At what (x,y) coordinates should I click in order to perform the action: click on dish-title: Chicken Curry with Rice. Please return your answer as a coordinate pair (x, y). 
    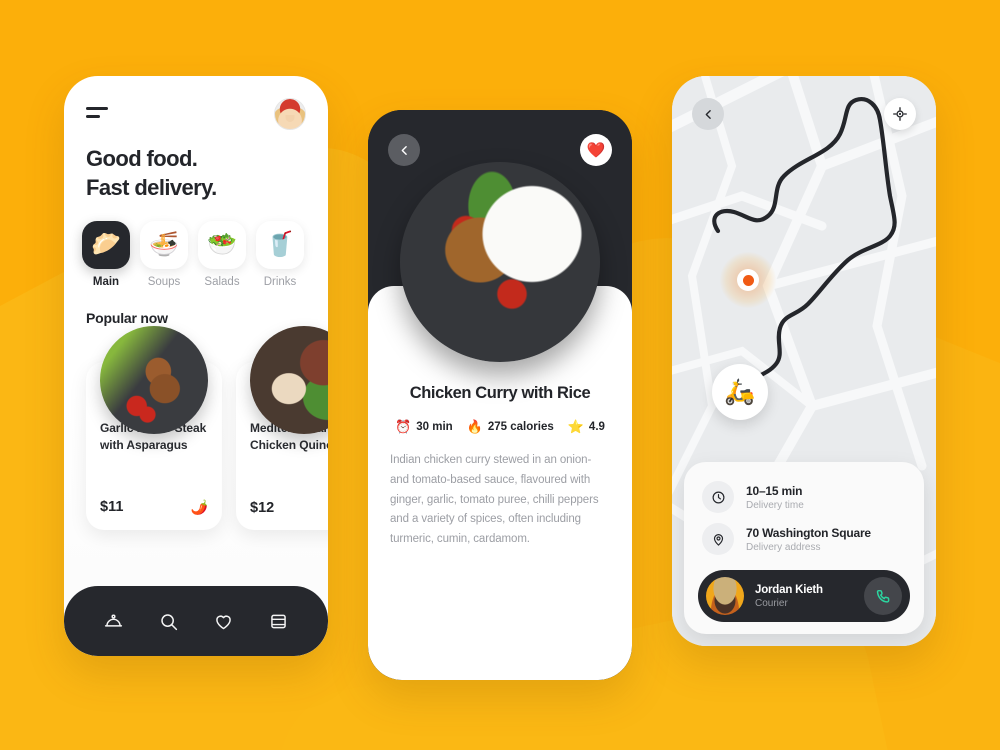
    Looking at the image, I should click on (500, 393).